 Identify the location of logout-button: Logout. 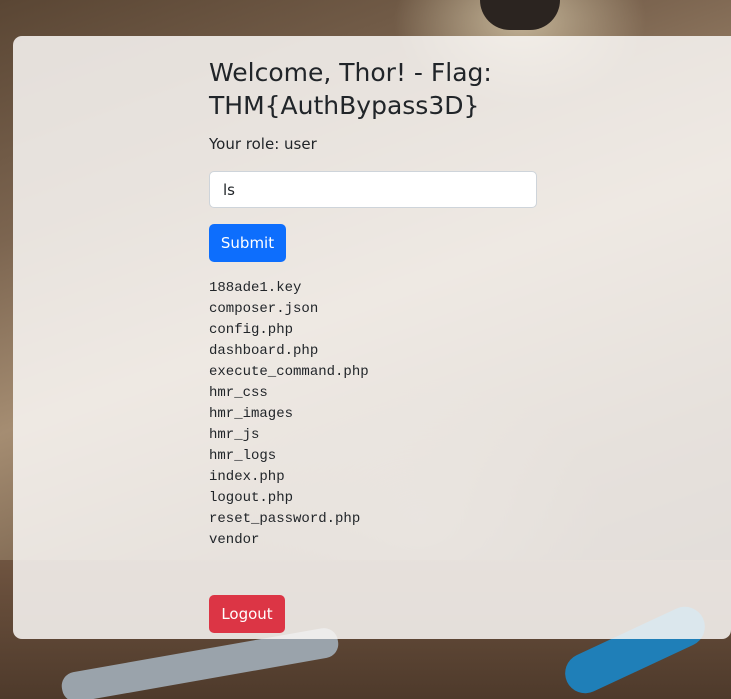
(247, 614).